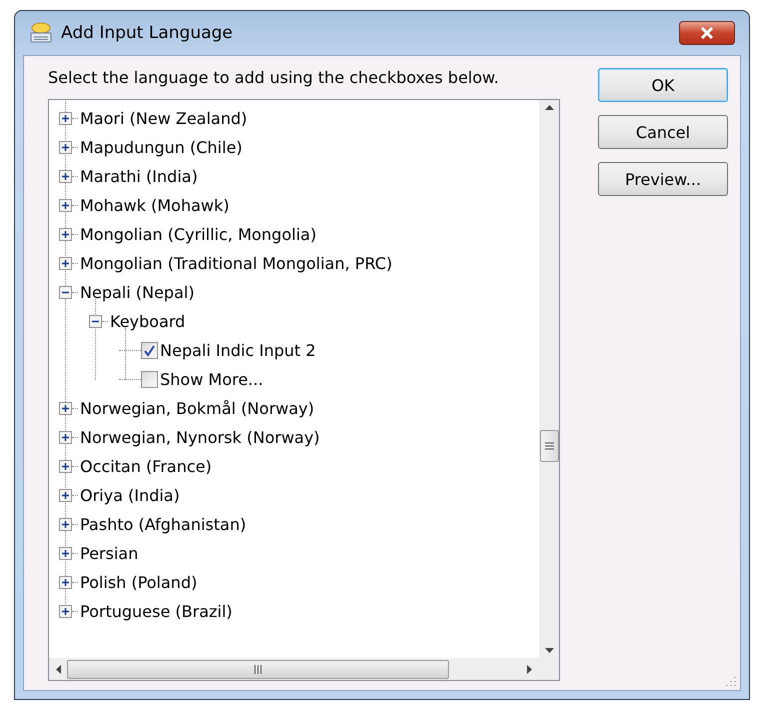 Image resolution: width=757 pixels, height=707 pixels. I want to click on vertical-scrollbar, so click(549, 379).